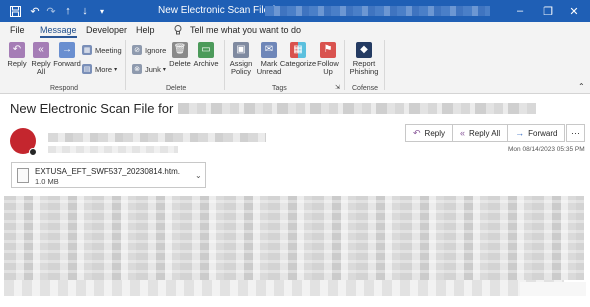 The width and height of the screenshot is (590, 307). I want to click on up-arrow-icon: ↑, so click(68, 11).